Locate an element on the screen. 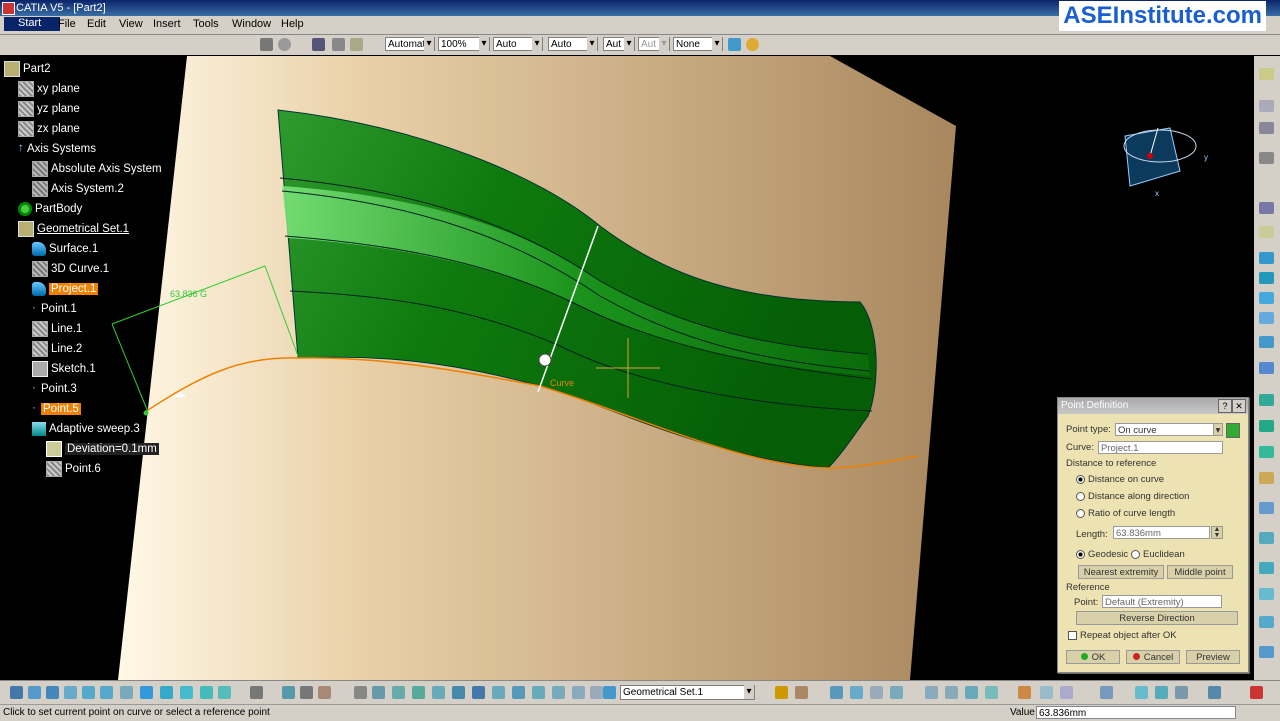 This screenshot has width=1280, height=721. pan-icon is located at coordinates (52, 692).